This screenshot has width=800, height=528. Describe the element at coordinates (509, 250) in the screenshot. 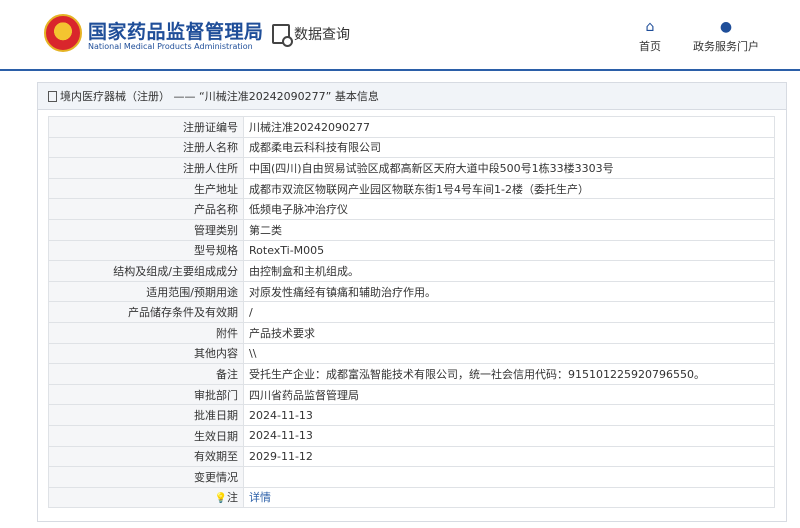

I see `field-value: RotexTi-M005` at that location.